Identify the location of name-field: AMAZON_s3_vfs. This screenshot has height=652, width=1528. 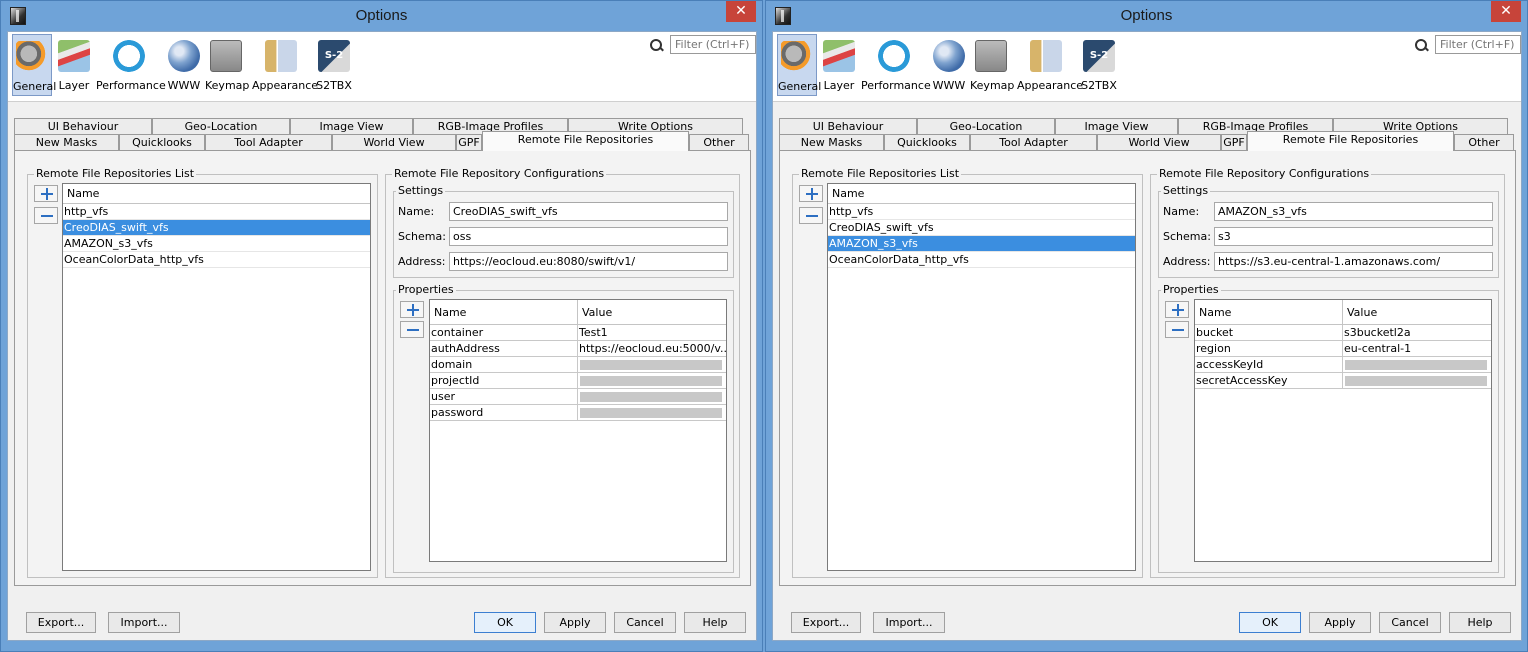
(1353, 211).